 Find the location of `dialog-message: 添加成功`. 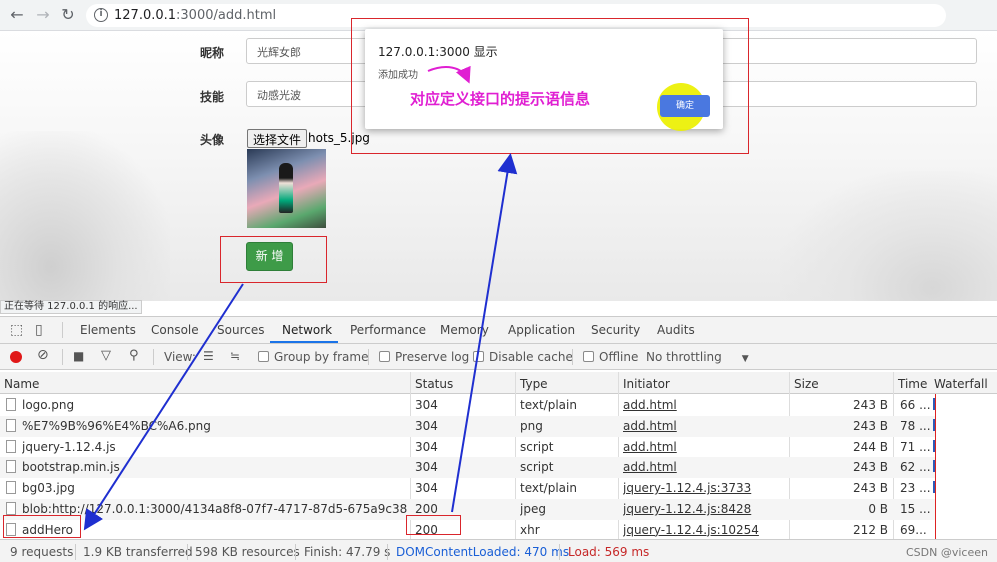

dialog-message: 添加成功 is located at coordinates (398, 75).